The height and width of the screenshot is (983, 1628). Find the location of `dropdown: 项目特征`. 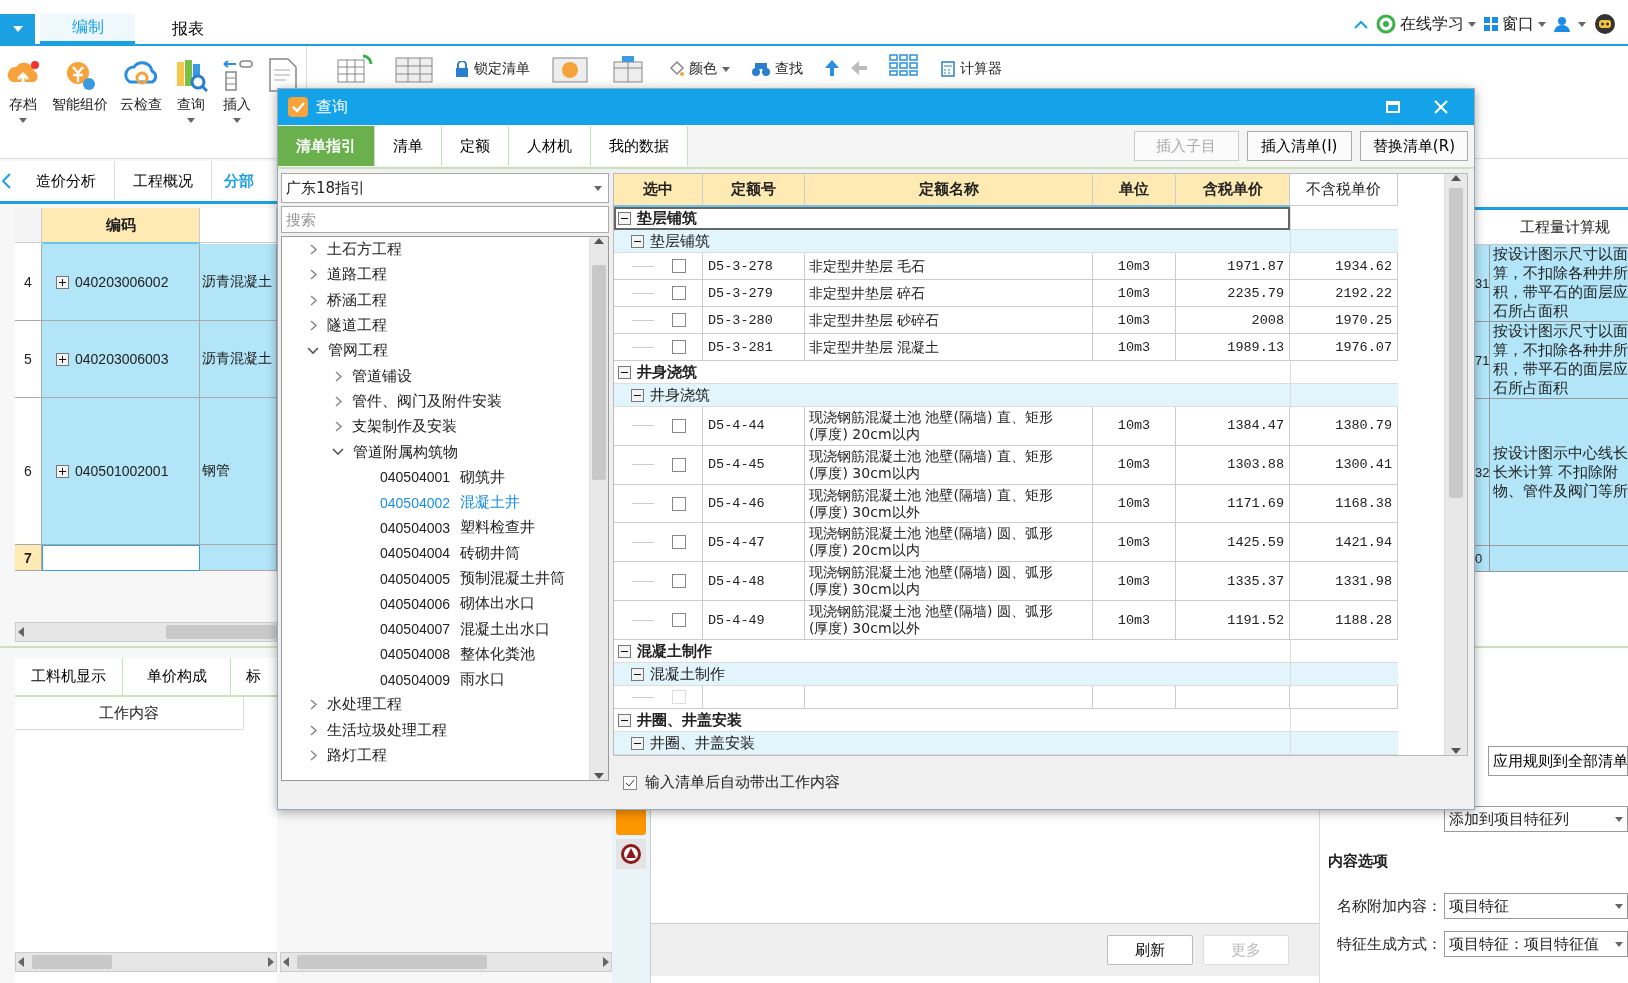

dropdown: 项目特征 is located at coordinates (1536, 906).